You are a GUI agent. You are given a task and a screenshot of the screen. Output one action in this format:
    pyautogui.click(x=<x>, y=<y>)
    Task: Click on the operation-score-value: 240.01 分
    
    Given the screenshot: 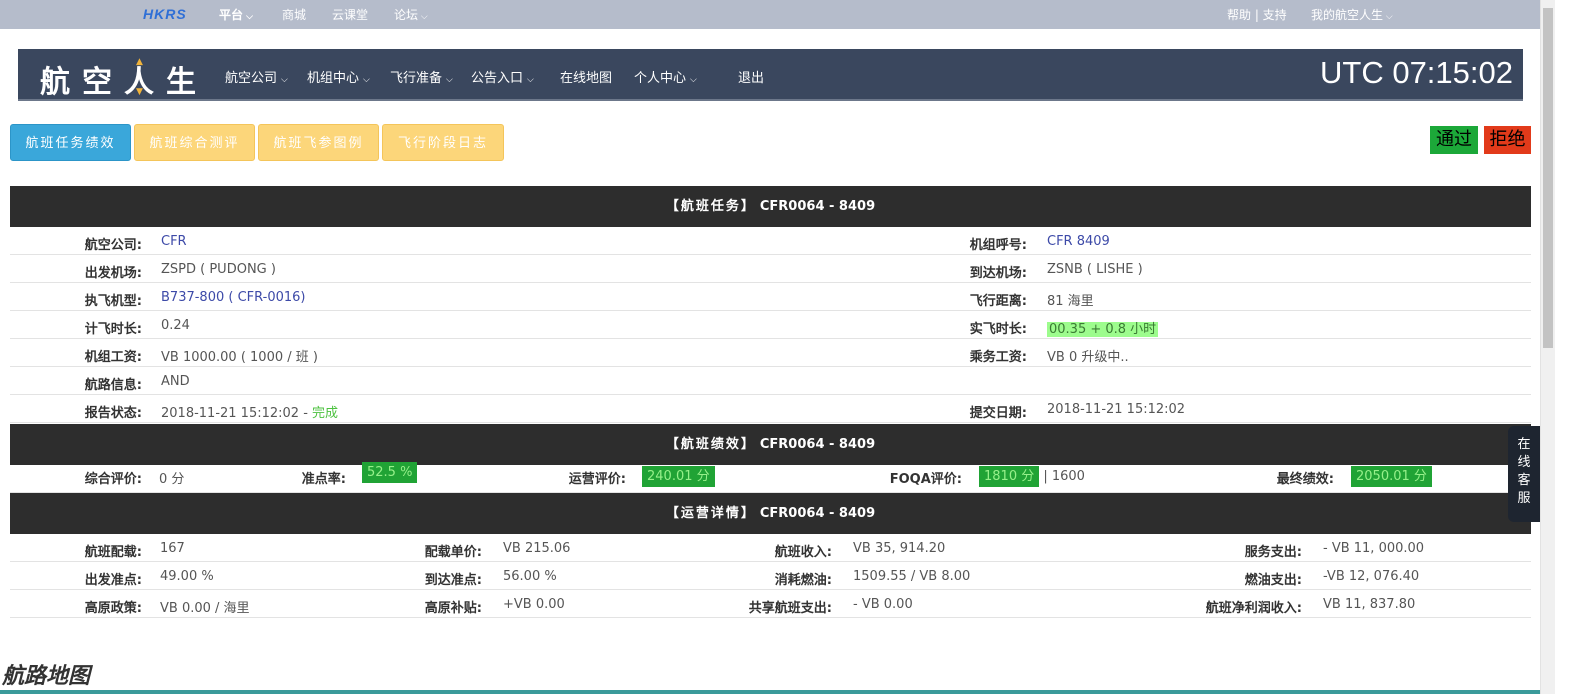 What is the action you would take?
    pyautogui.click(x=678, y=476)
    